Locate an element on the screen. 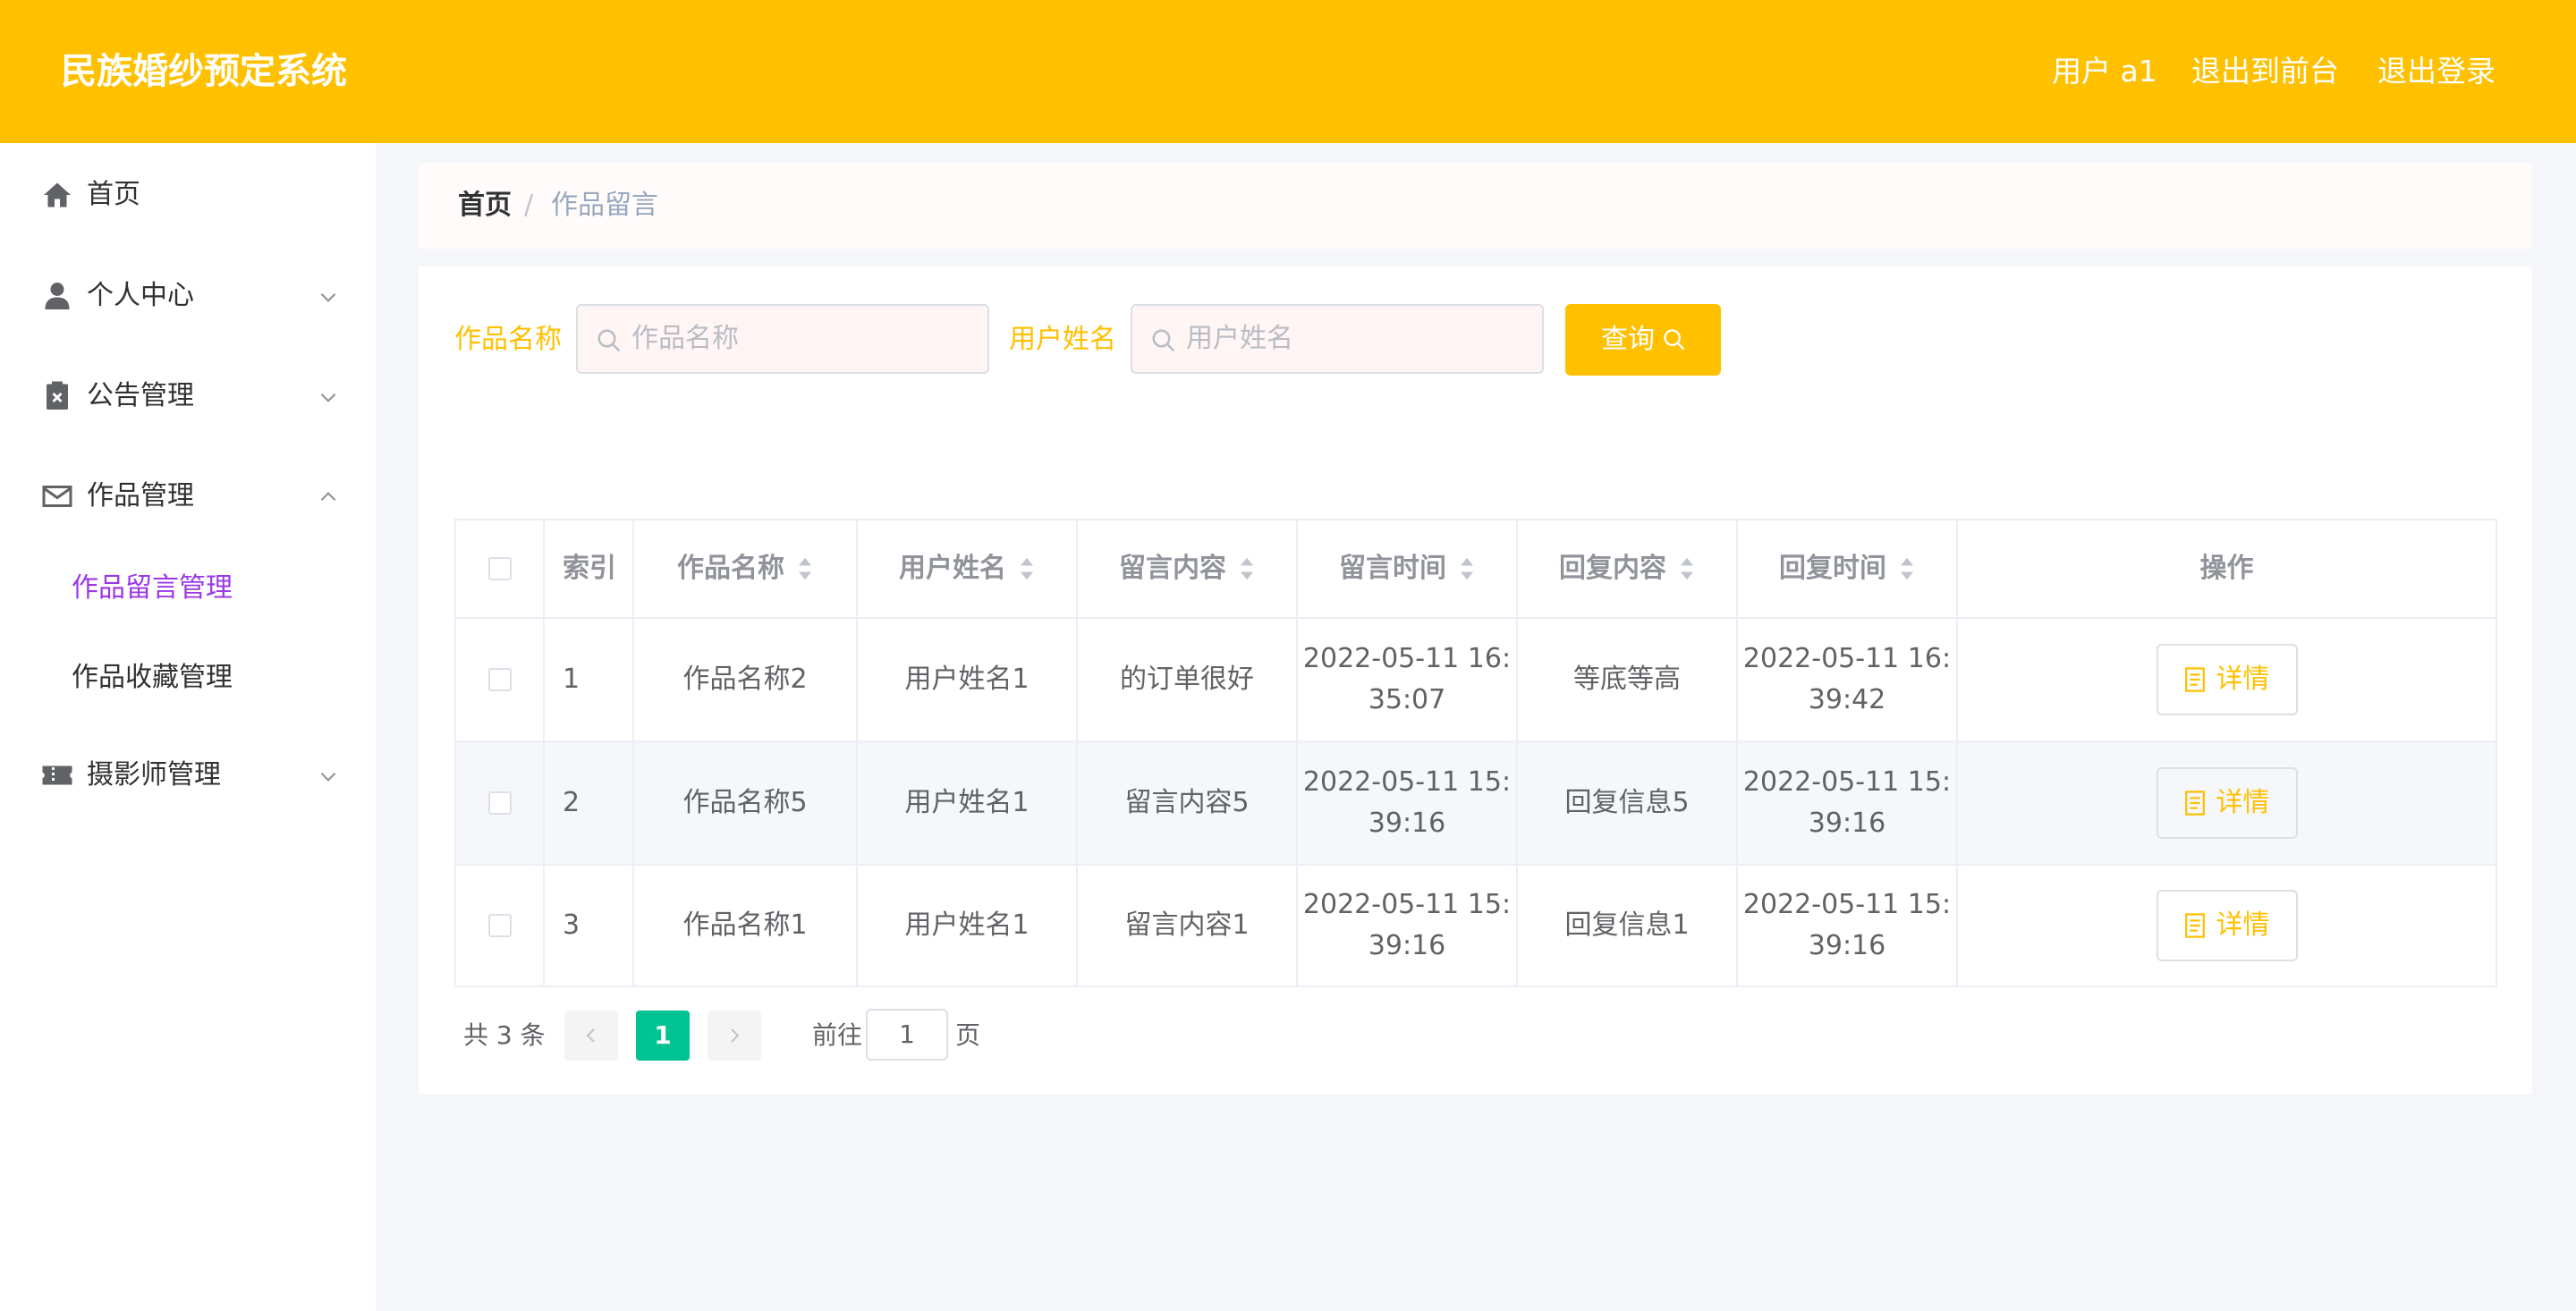 This screenshot has width=2576, height=1311. header-label-work-name: 作品名称 is located at coordinates (730, 568).